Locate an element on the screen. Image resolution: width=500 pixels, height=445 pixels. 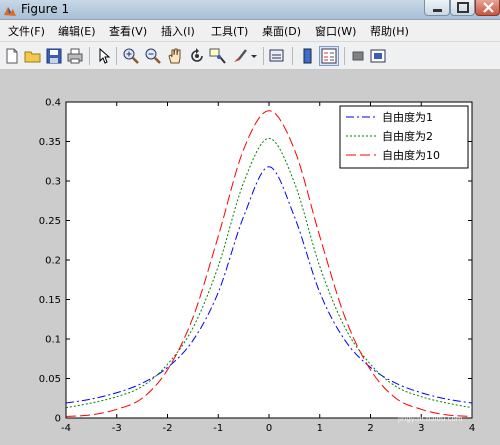
open-file-icon is located at coordinates (33, 56).